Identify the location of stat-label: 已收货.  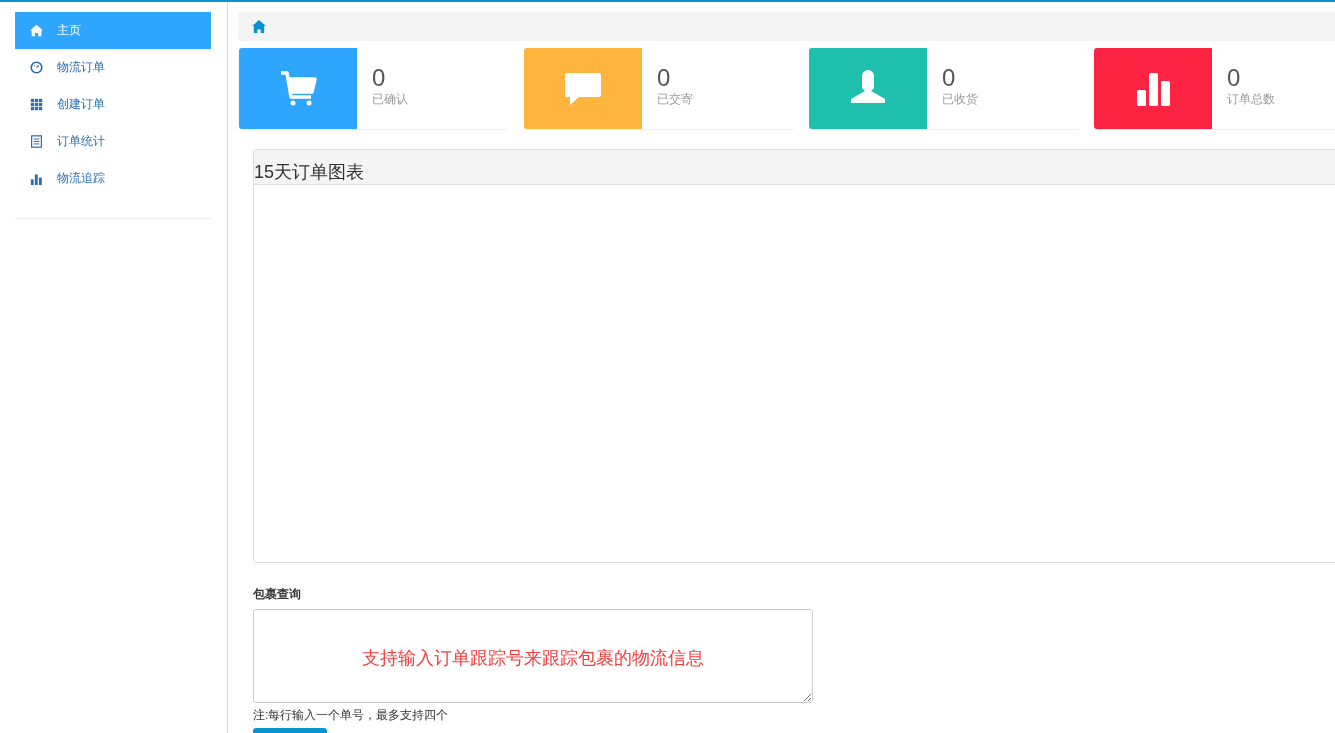
(960, 99).